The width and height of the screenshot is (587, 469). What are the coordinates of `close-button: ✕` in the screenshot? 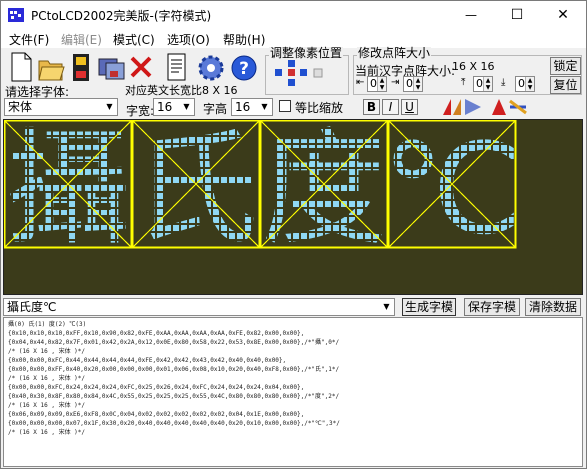 It's located at (563, 15).